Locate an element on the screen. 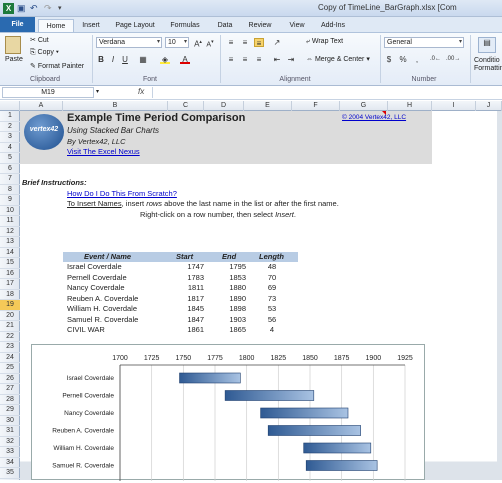 The image size is (502, 483). column-header-h: H is located at coordinates (410, 106).